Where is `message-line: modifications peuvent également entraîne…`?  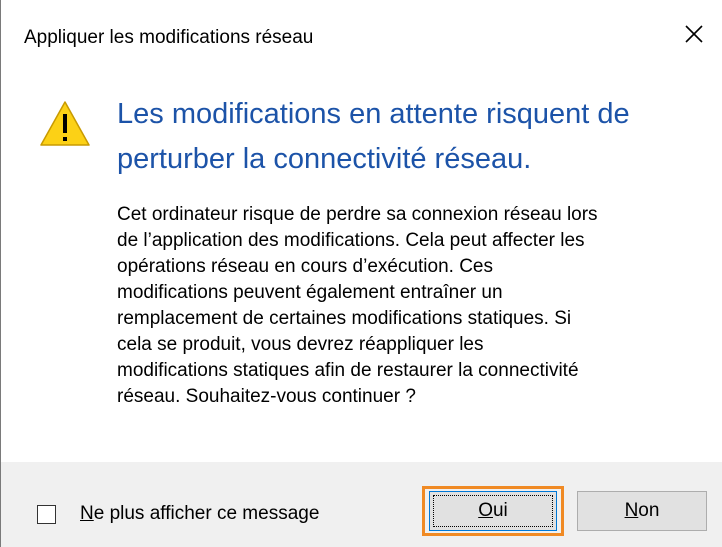 message-line: modifications peuvent également entraîne… is located at coordinates (310, 292).